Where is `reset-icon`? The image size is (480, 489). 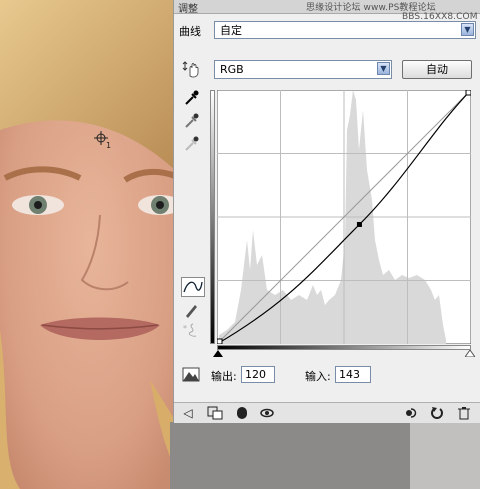 reset-icon is located at coordinates (437, 413).